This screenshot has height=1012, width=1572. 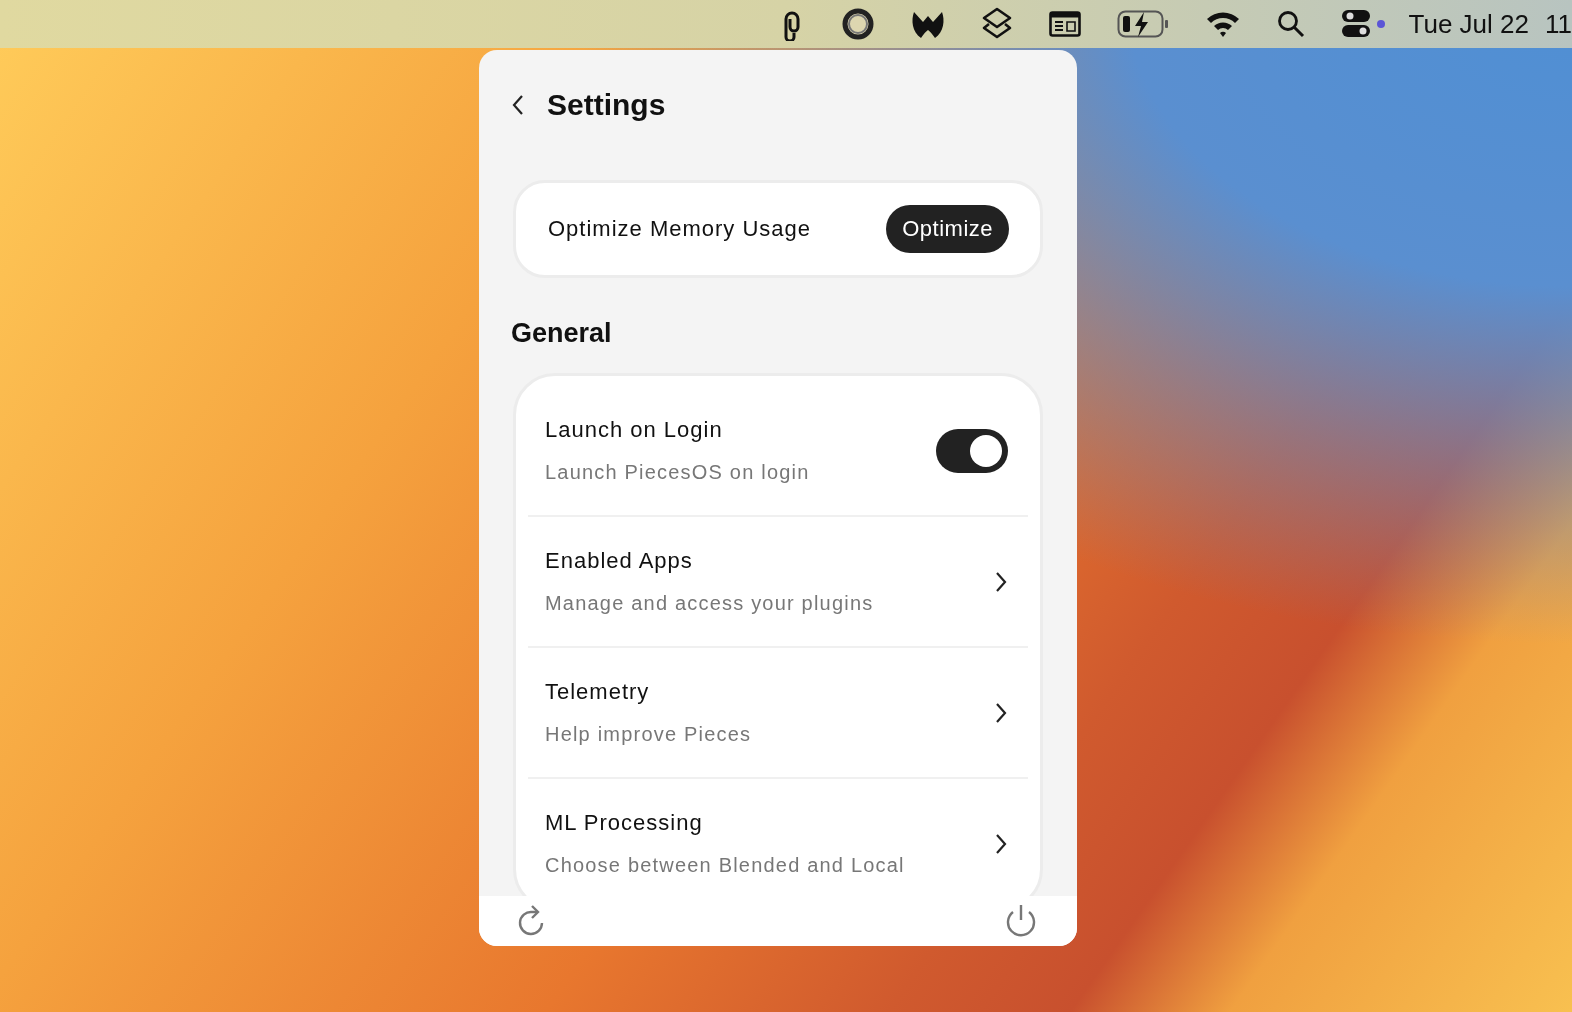 I want to click on ring-icon, so click(x=857, y=24).